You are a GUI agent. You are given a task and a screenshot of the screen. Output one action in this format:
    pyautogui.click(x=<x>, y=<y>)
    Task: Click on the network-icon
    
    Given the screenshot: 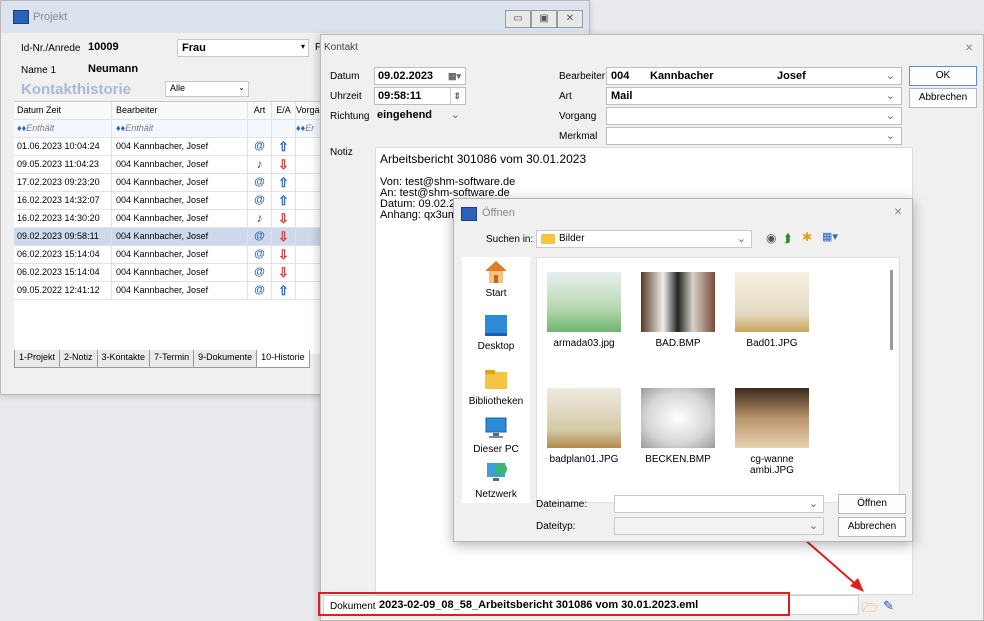 What is the action you would take?
    pyautogui.click(x=497, y=472)
    